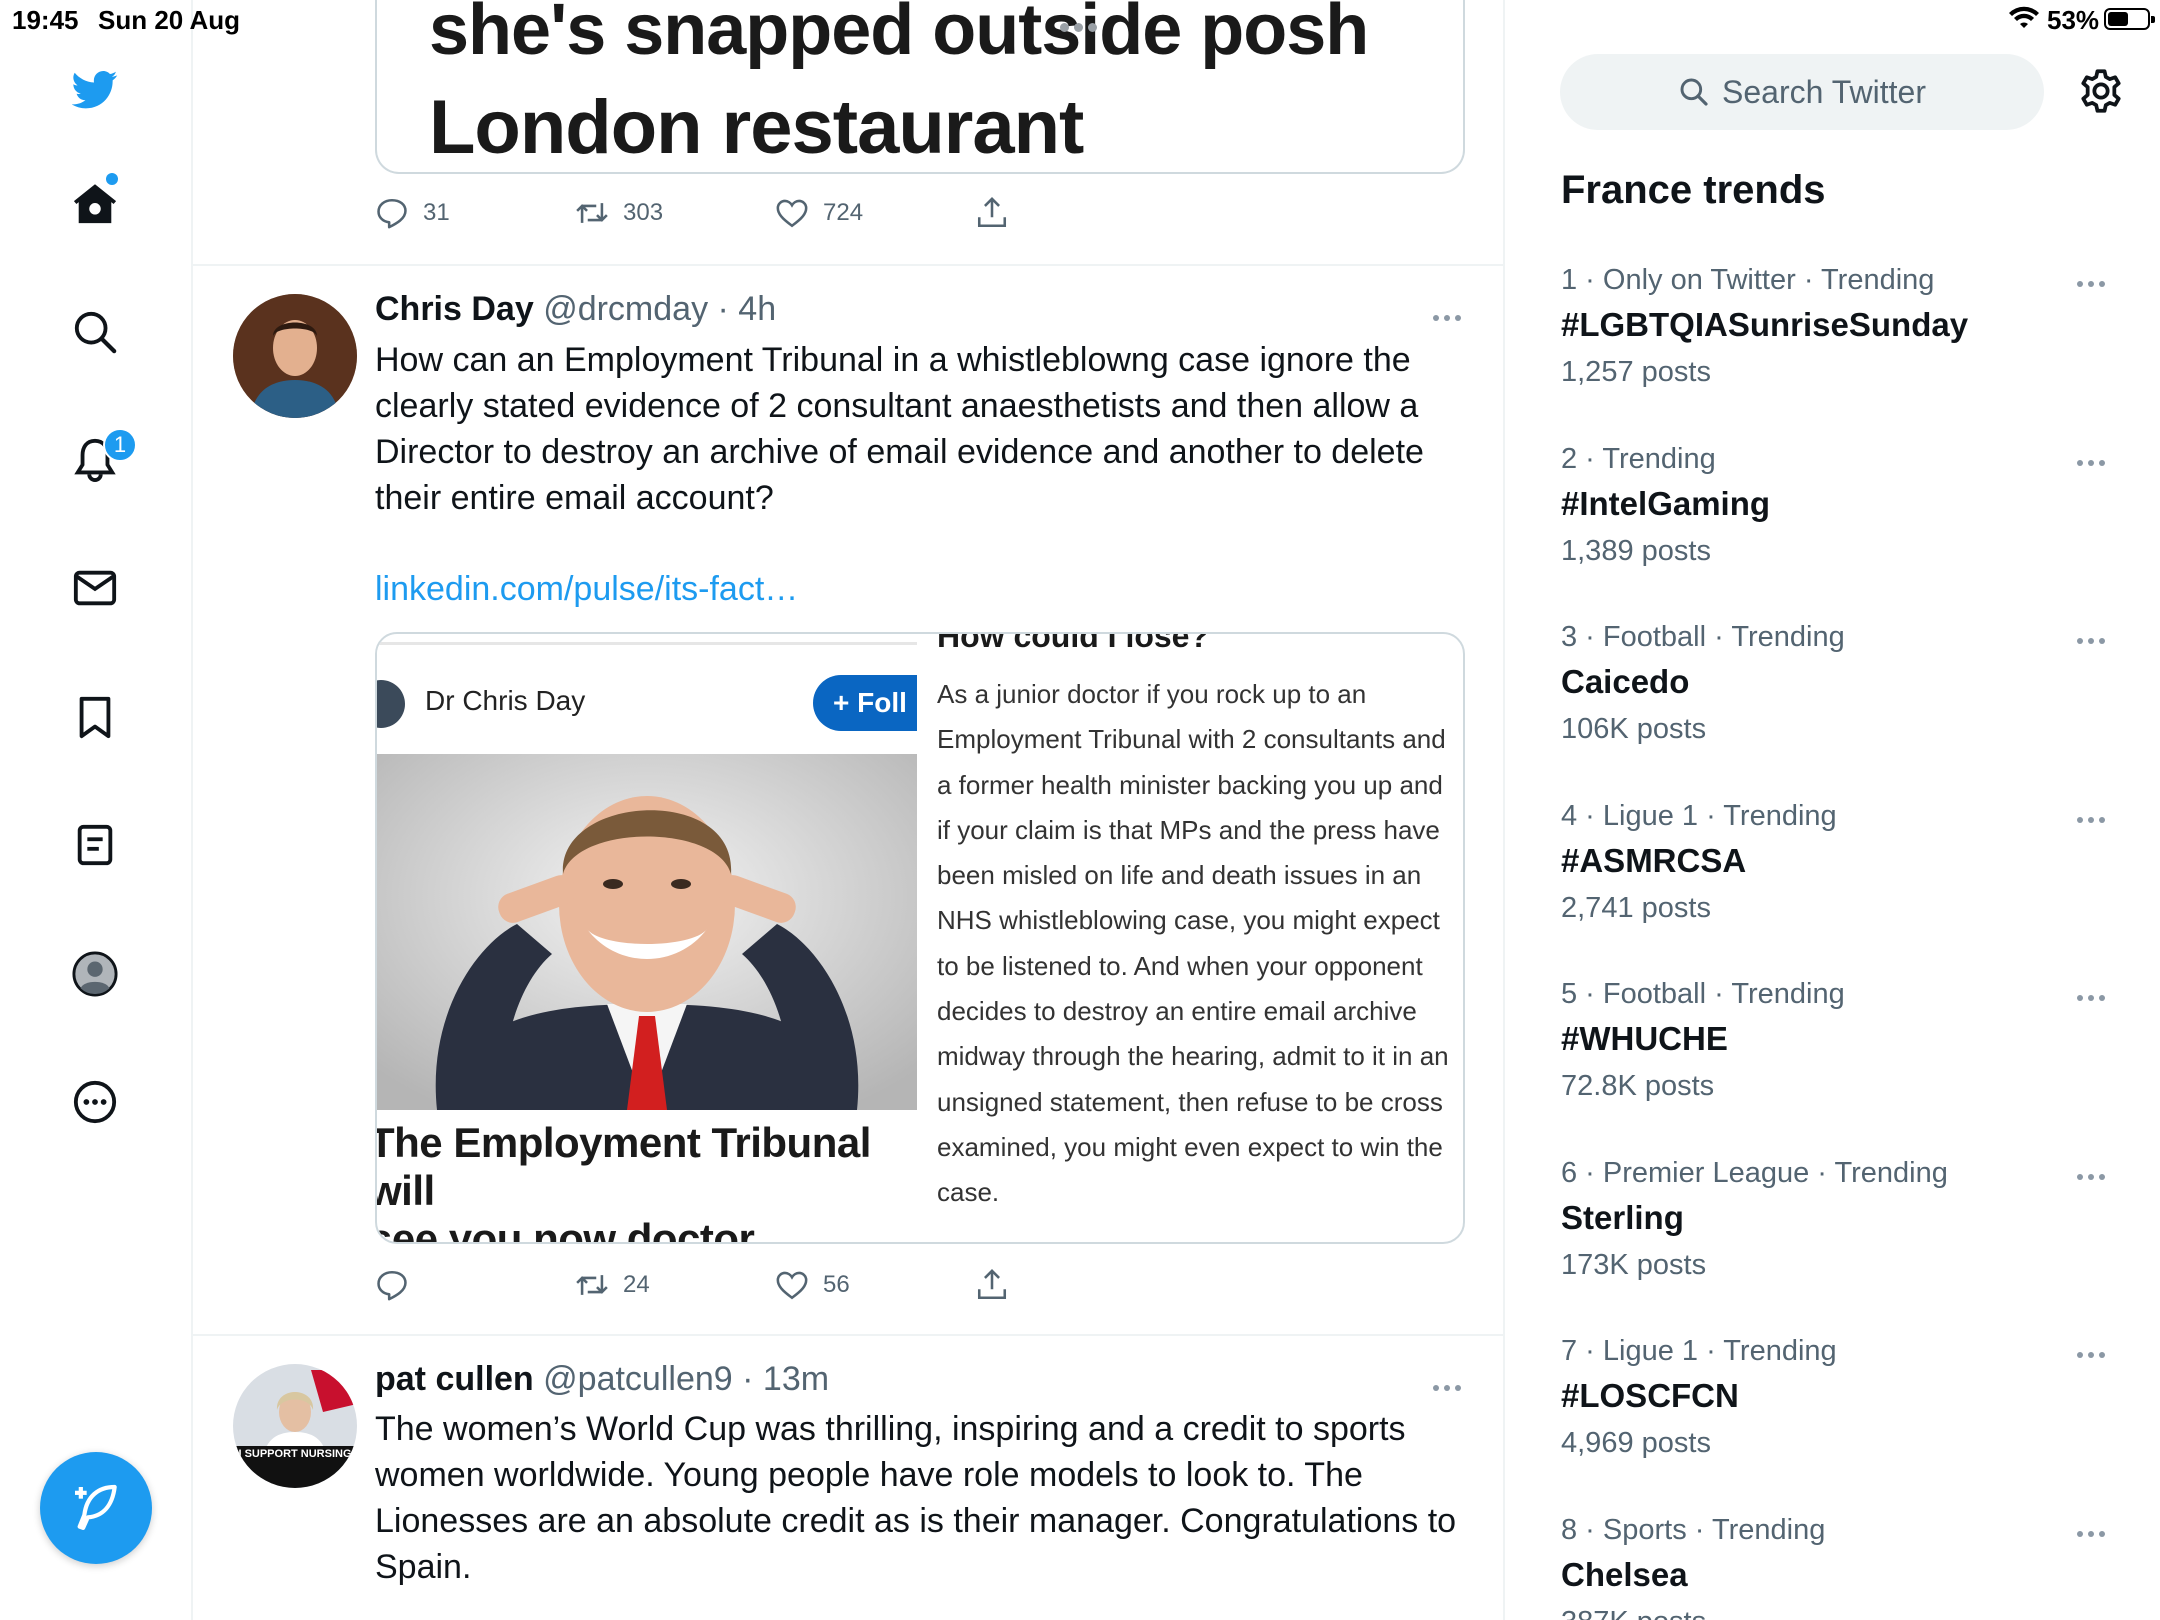 This screenshot has width=2160, height=1620. I want to click on search-input: Search Twitter, so click(1802, 92).